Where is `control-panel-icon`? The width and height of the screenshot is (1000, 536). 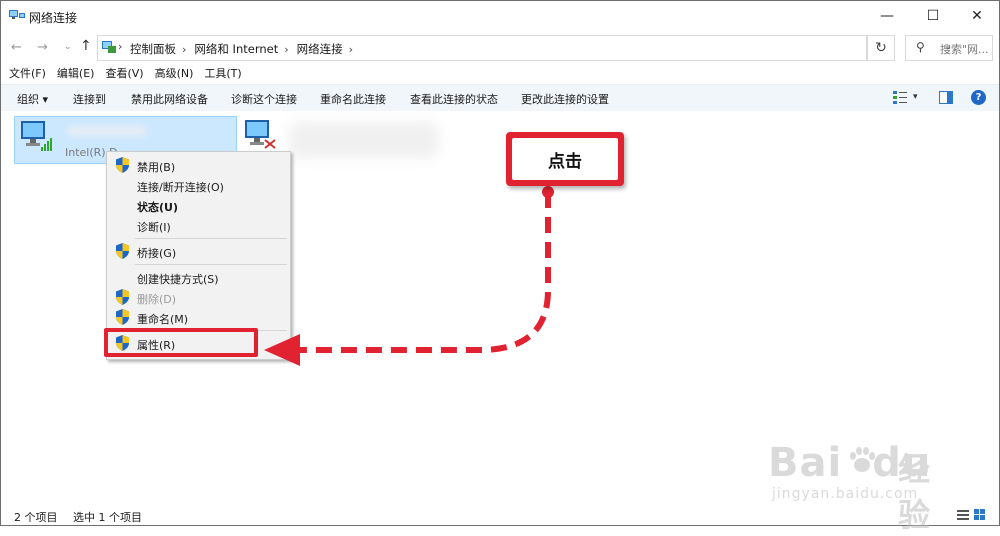 control-panel-icon is located at coordinates (109, 47).